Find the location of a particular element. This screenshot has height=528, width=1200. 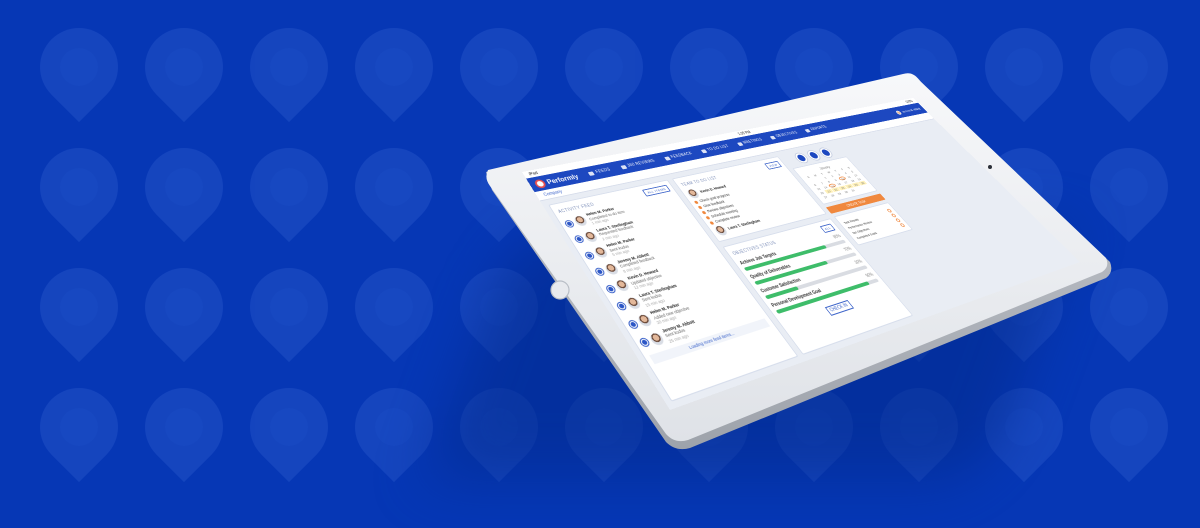

nav-objectives: Objectives is located at coordinates (784, 135).